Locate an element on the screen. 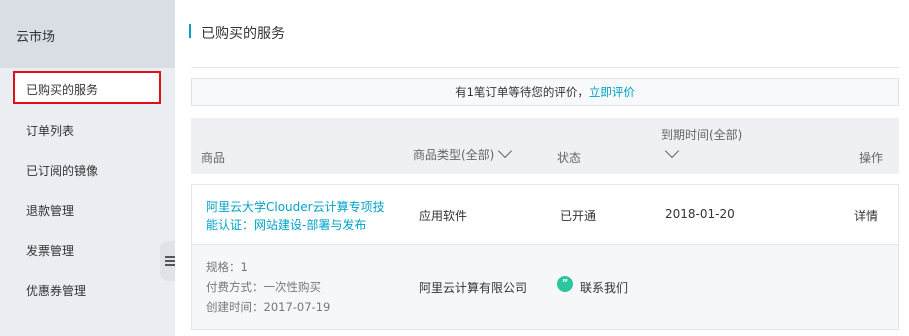 The image size is (909, 336). sidebar-title: 云市场 is located at coordinates (36, 37).